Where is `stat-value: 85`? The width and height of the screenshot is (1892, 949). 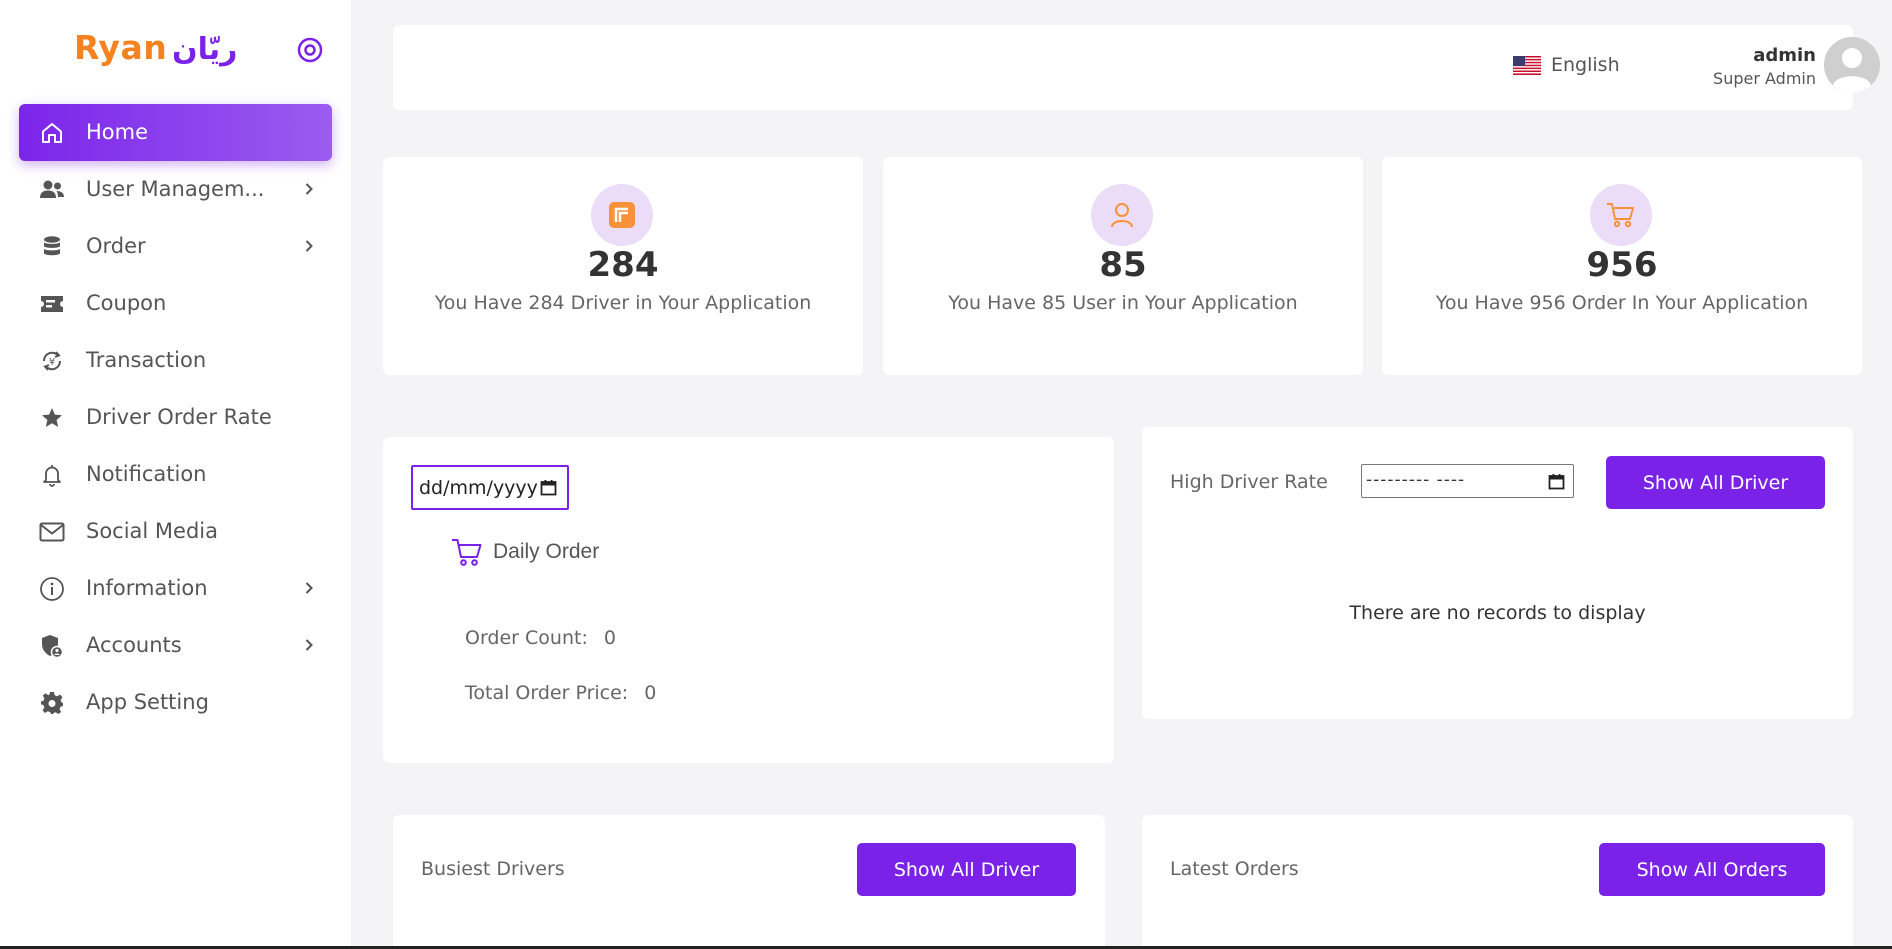
stat-value: 85 is located at coordinates (1123, 265).